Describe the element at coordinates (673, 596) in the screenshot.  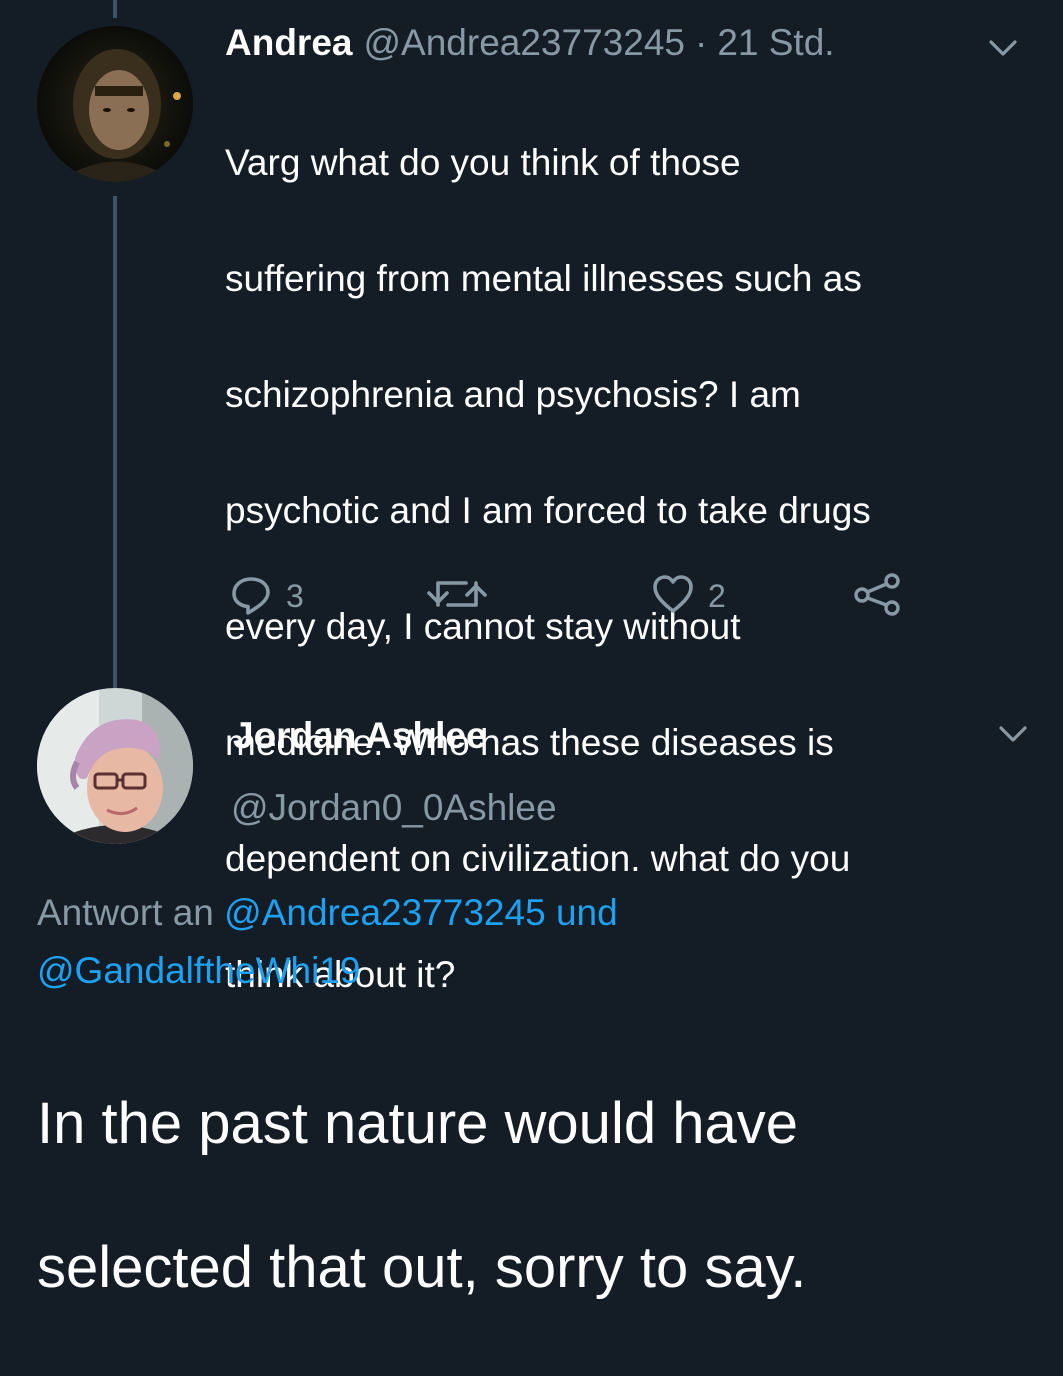
I see `like-icon` at that location.